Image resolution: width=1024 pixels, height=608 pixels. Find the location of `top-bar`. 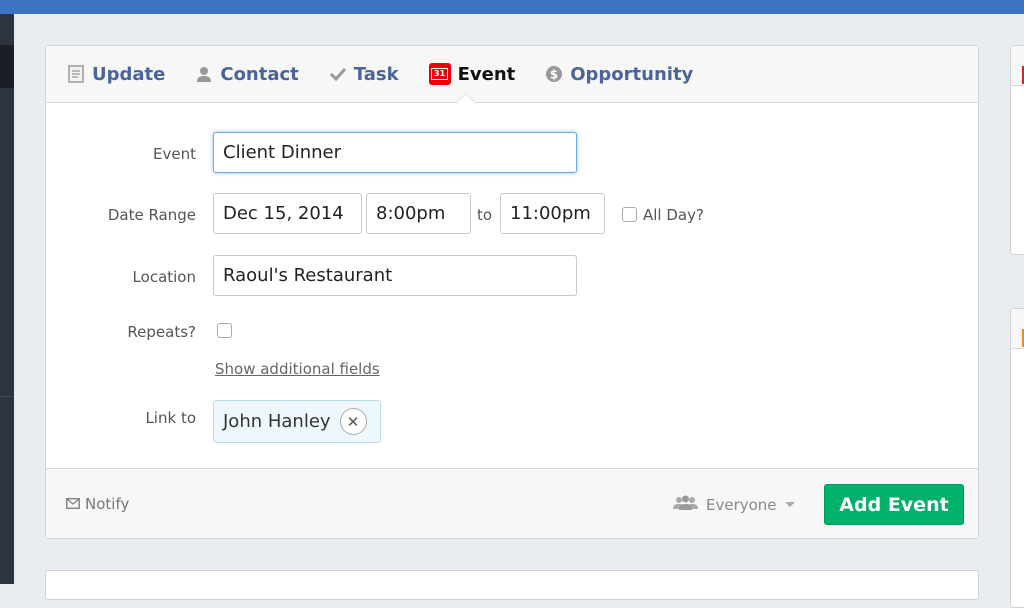

top-bar is located at coordinates (512, 7).